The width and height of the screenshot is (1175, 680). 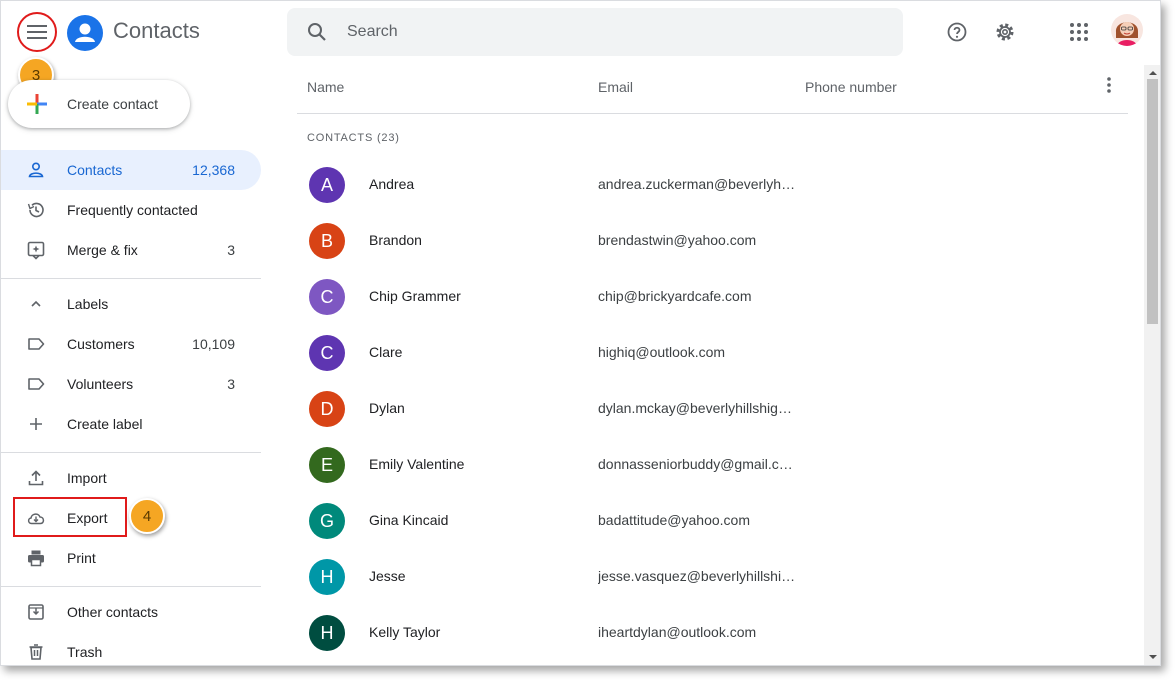 What do you see at coordinates (317, 32) in the screenshot?
I see `search-icon` at bounding box center [317, 32].